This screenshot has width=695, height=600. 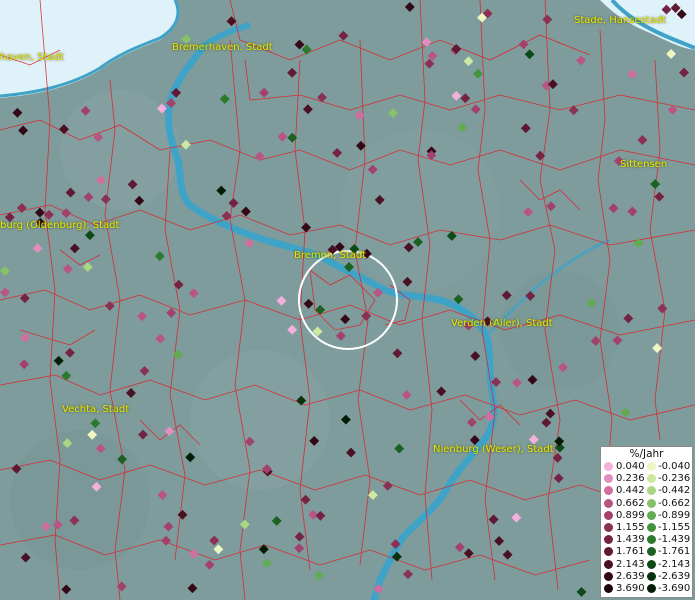 I want to click on legend-label-negative: -1.439, so click(x=674, y=540).